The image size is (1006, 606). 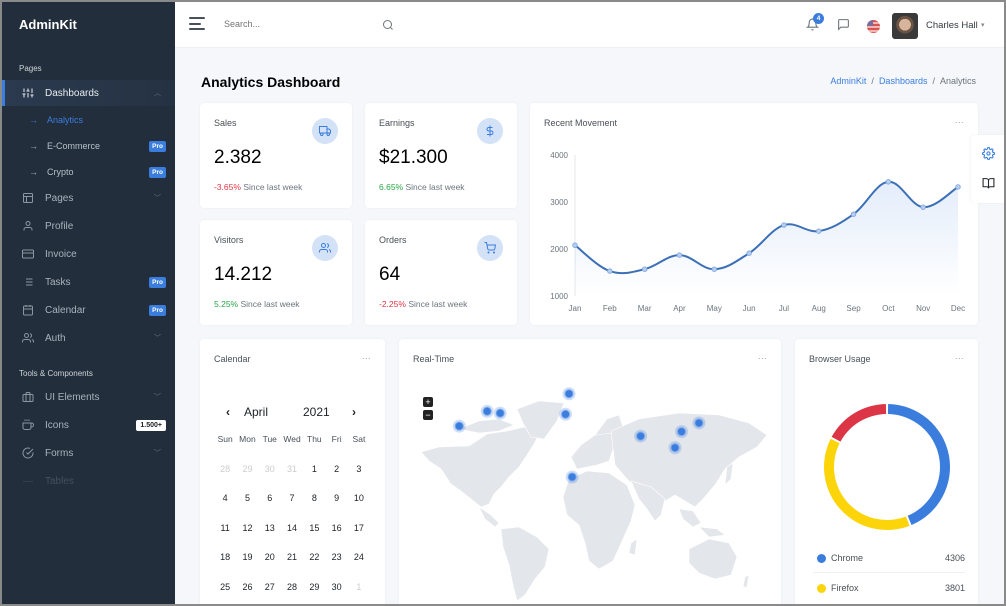 I want to click on calendar-day: 8, so click(x=314, y=498).